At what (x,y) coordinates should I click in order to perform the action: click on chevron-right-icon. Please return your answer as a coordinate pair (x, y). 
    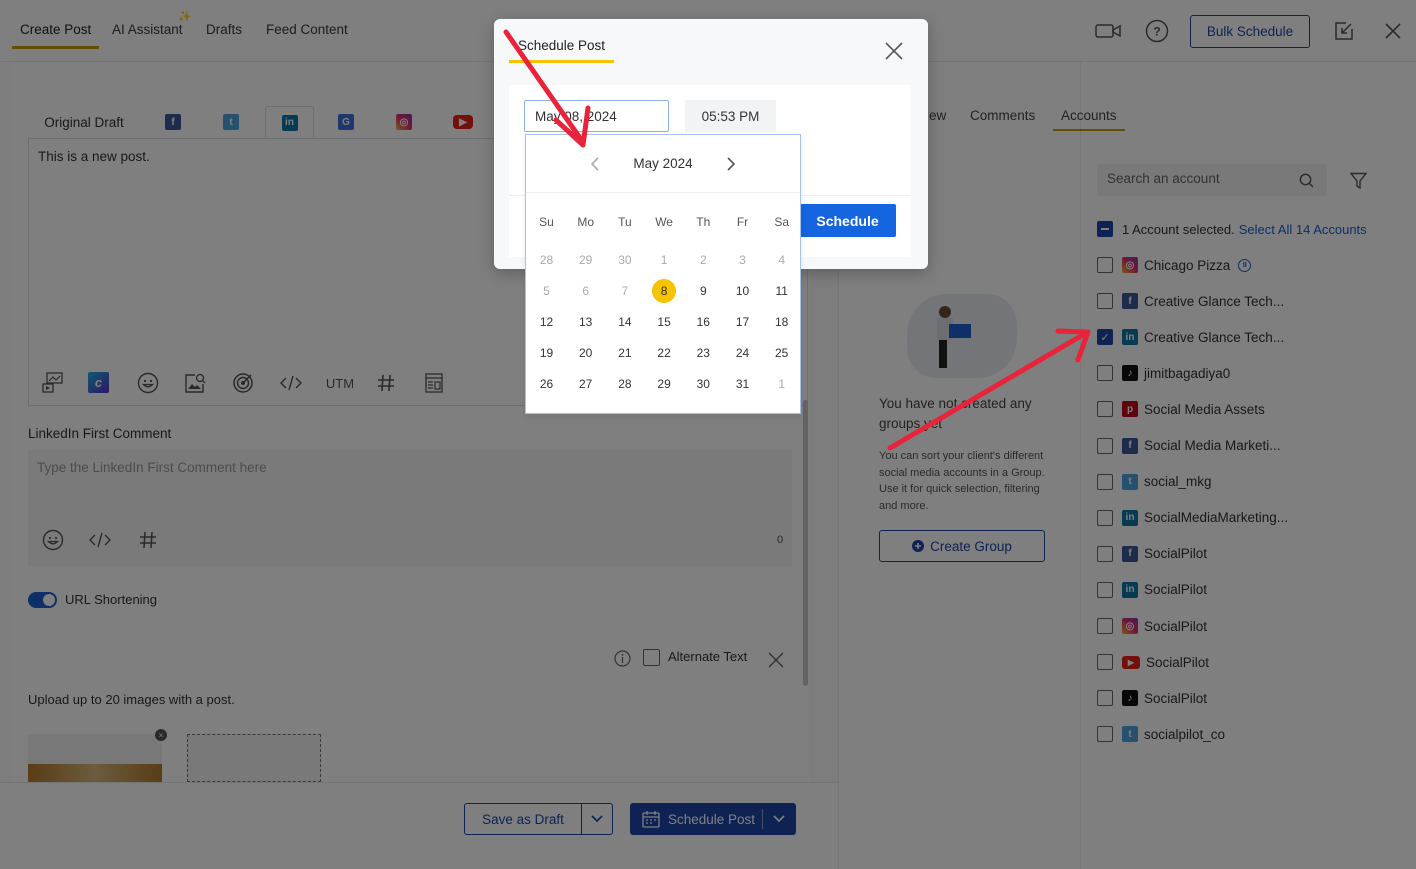
    Looking at the image, I should click on (731, 164).